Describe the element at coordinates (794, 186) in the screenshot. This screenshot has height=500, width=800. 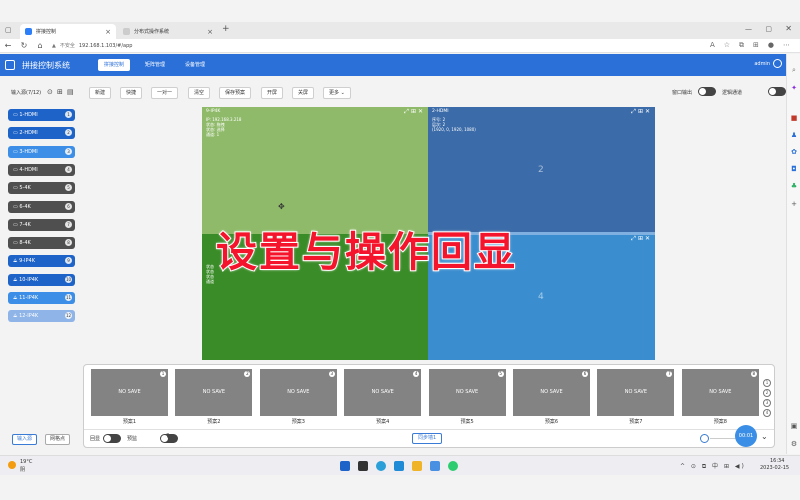
I see `tree-icon: ♣` at that location.